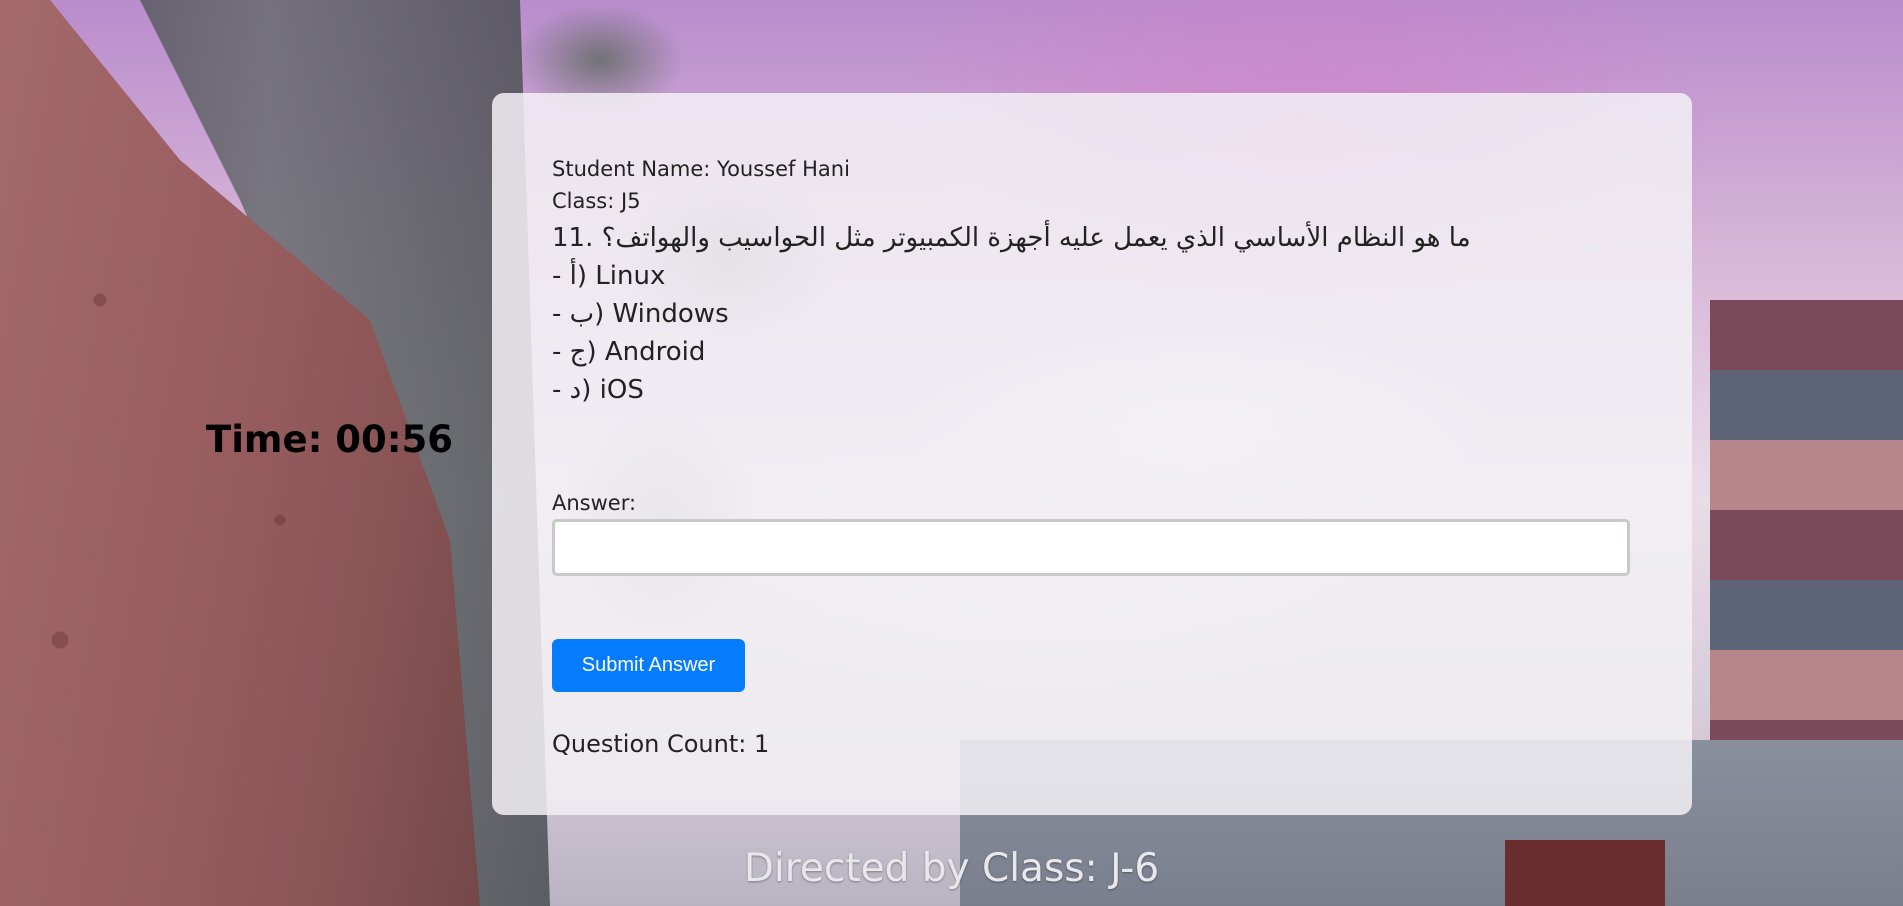  What do you see at coordinates (596, 201) in the screenshot?
I see `class-label: Class: J5` at bounding box center [596, 201].